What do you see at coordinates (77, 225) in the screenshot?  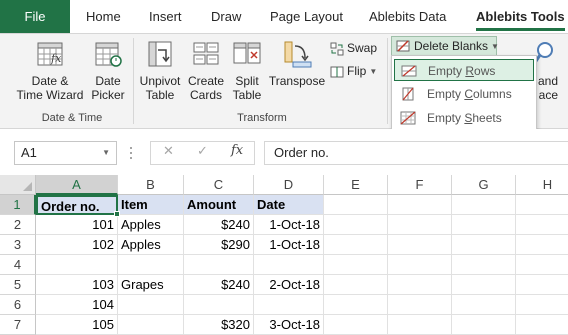 I see `cell-a2: 101` at bounding box center [77, 225].